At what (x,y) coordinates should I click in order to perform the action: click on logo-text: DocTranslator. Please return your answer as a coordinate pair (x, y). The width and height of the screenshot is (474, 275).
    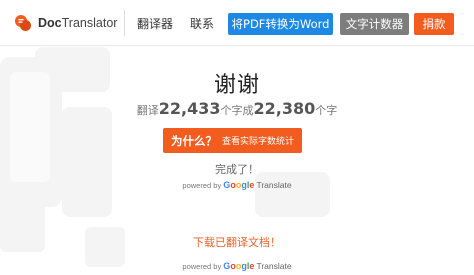
    Looking at the image, I should click on (77, 23).